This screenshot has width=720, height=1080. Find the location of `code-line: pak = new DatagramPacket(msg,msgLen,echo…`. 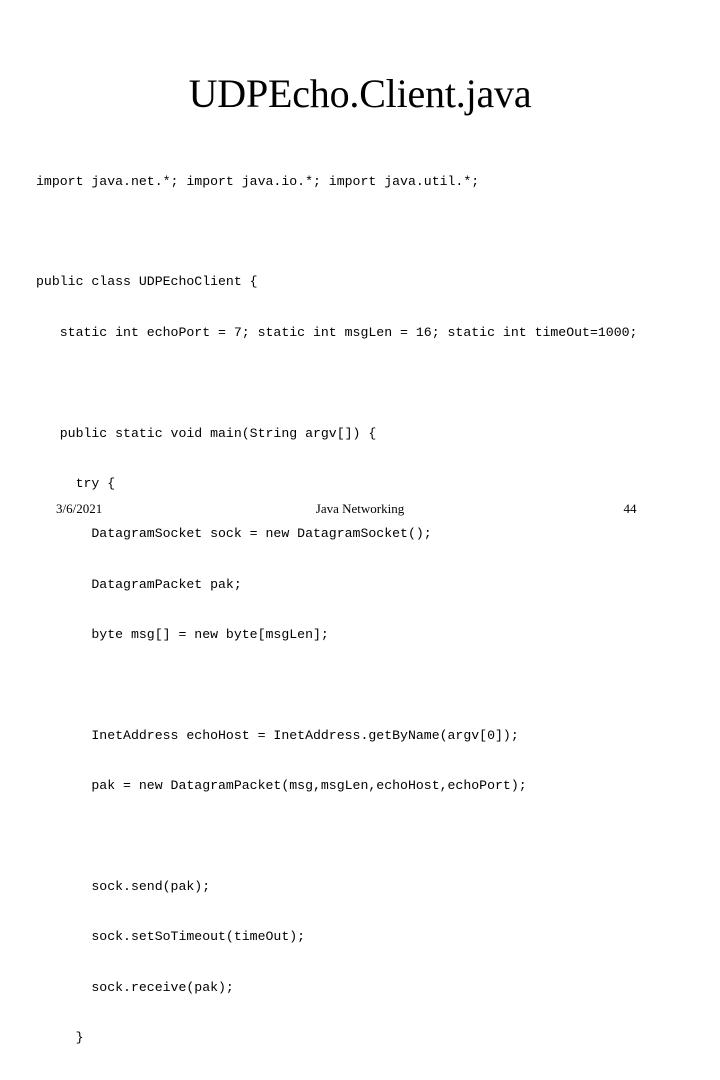

code-line: pak = new DatagramPacket(msg,msgLen,echo… is located at coordinates (281, 786).